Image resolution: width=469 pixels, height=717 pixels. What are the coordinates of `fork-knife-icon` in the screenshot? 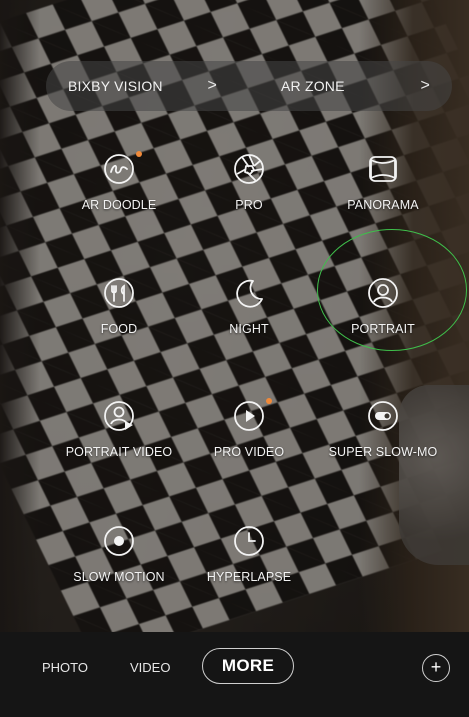 It's located at (119, 293).